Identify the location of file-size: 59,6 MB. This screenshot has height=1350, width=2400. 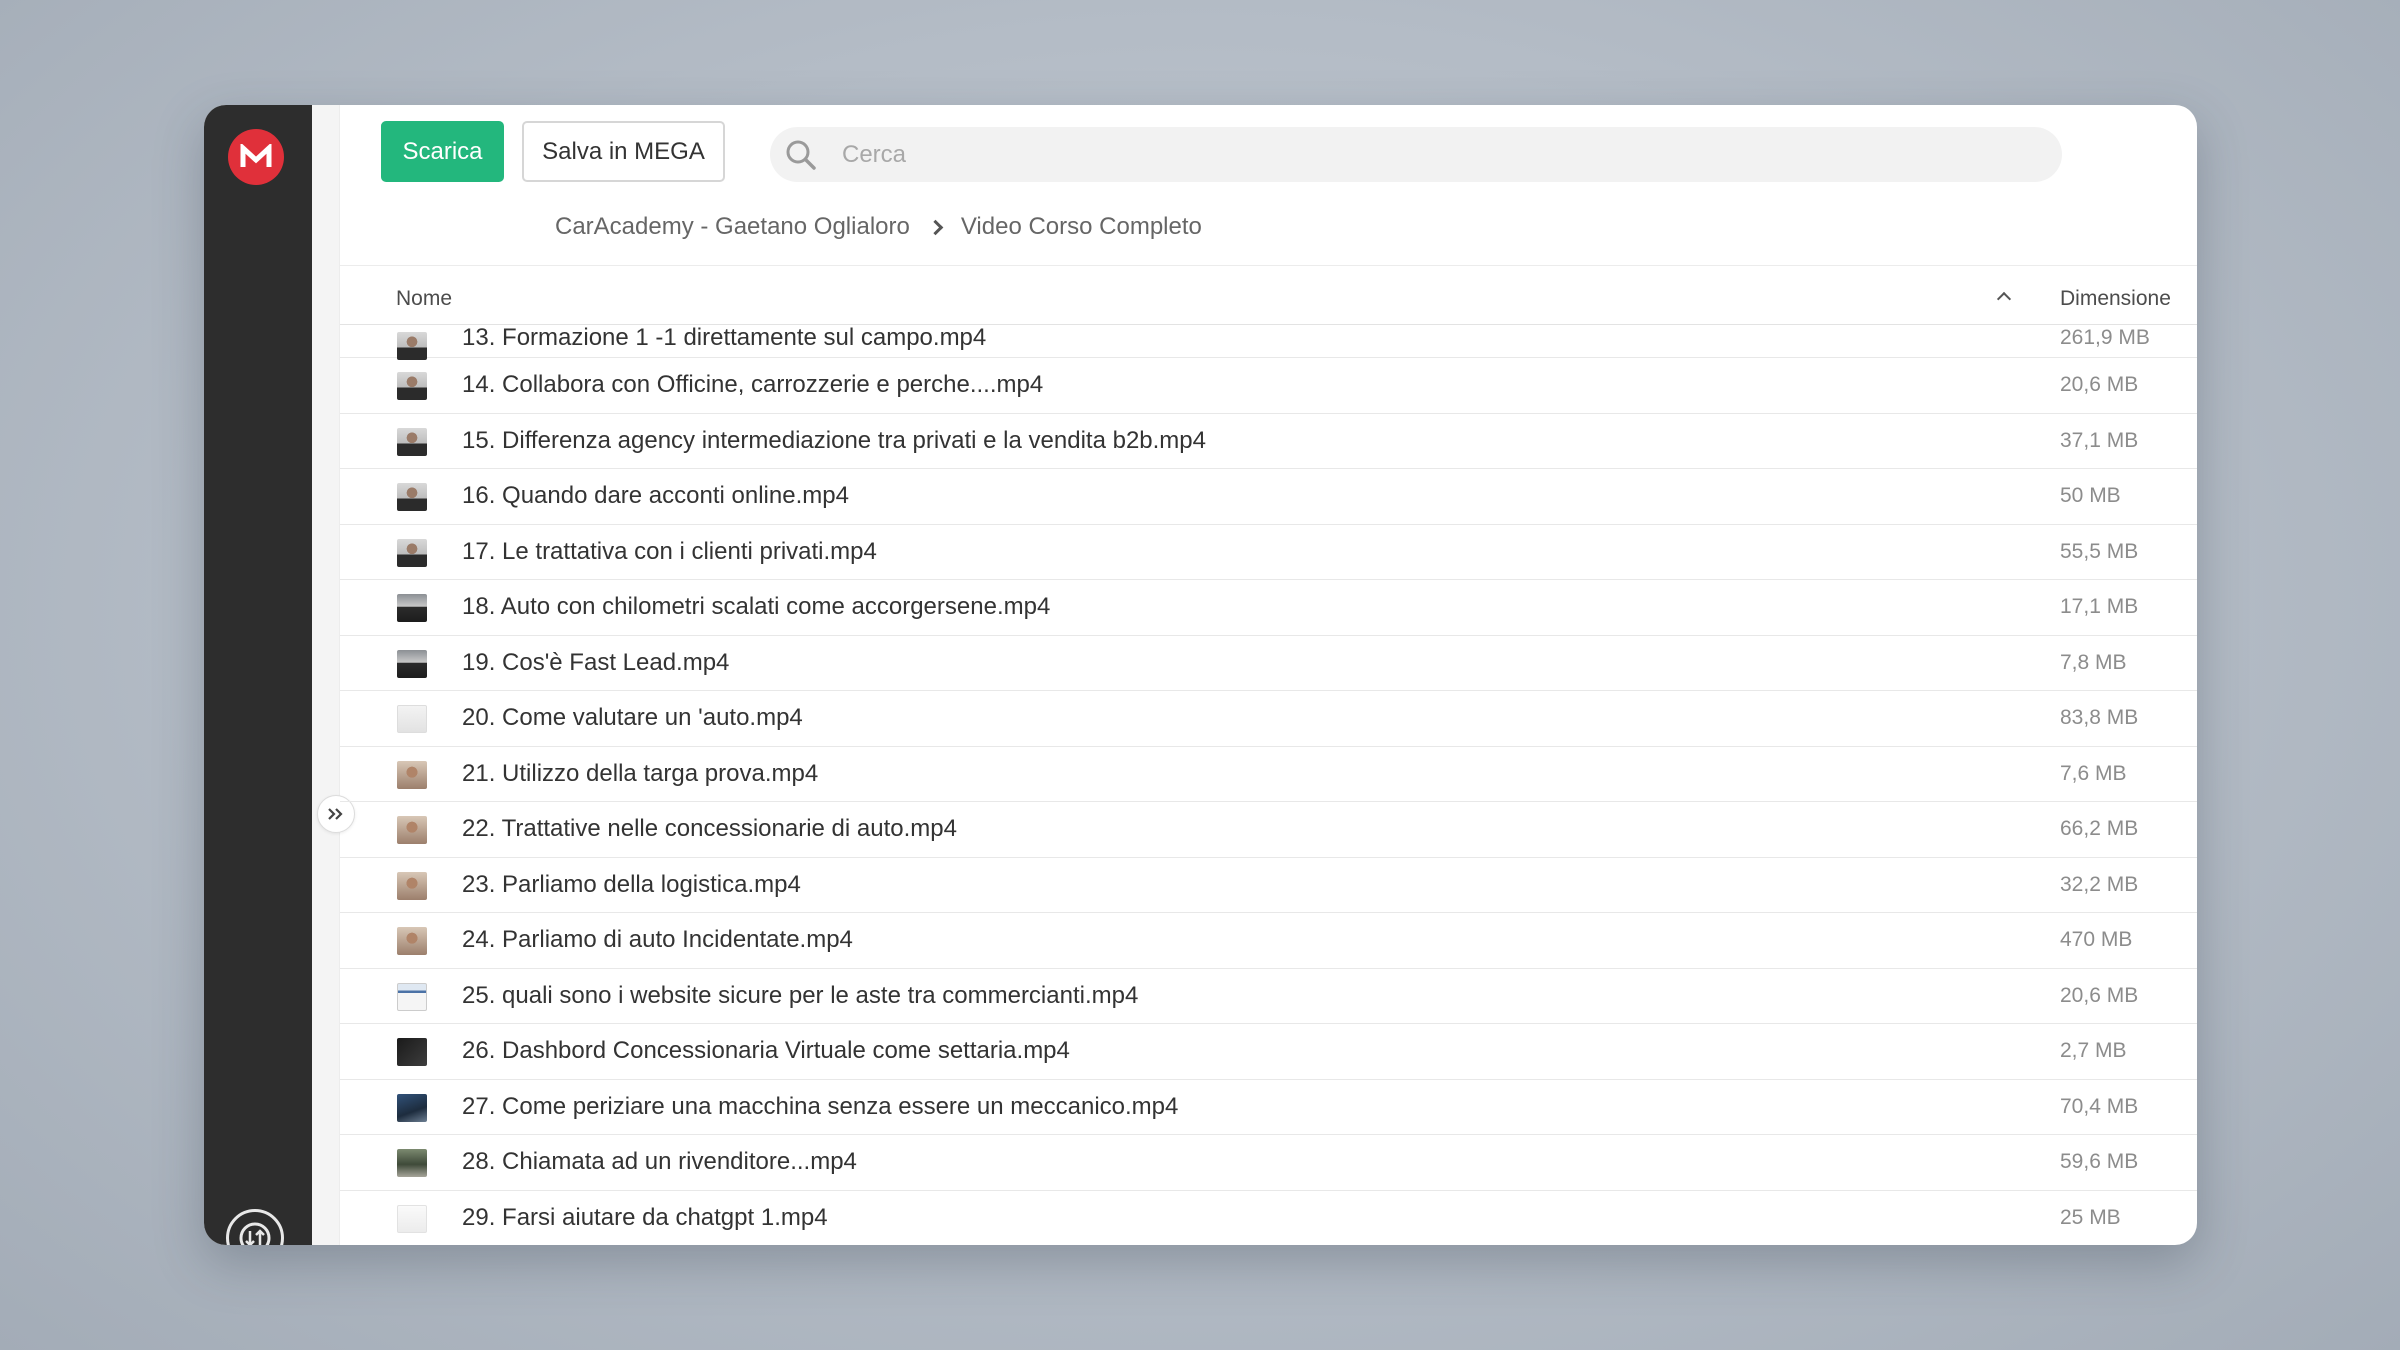
(2099, 1161).